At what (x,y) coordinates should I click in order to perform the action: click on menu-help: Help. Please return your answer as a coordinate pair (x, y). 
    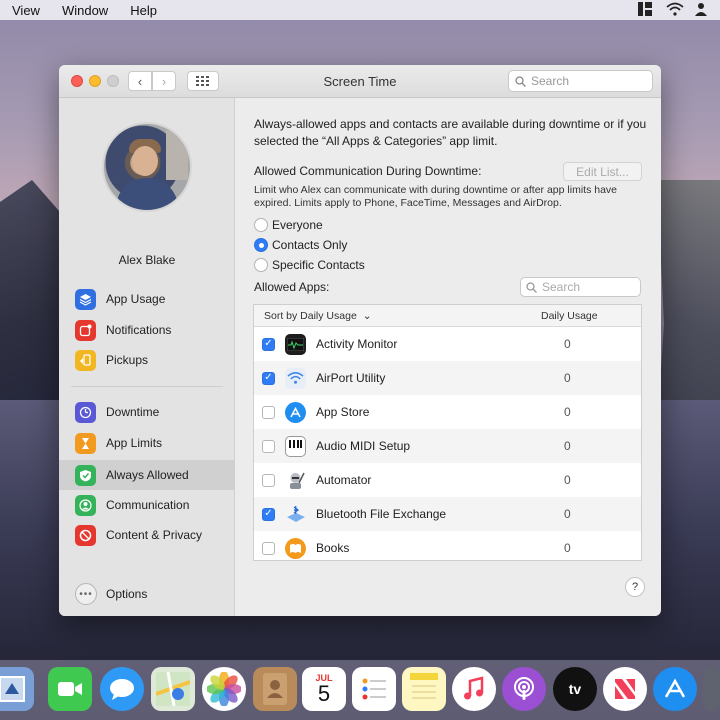
    Looking at the image, I should click on (143, 10).